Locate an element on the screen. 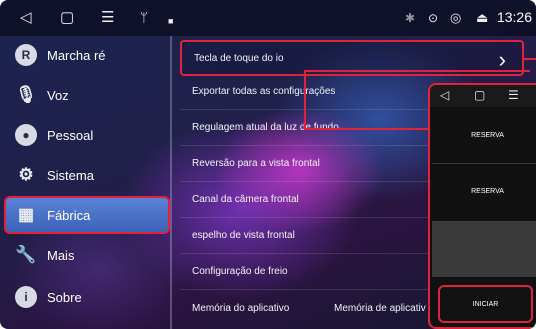 This screenshot has height=329, width=536. divider is located at coordinates (484, 163).